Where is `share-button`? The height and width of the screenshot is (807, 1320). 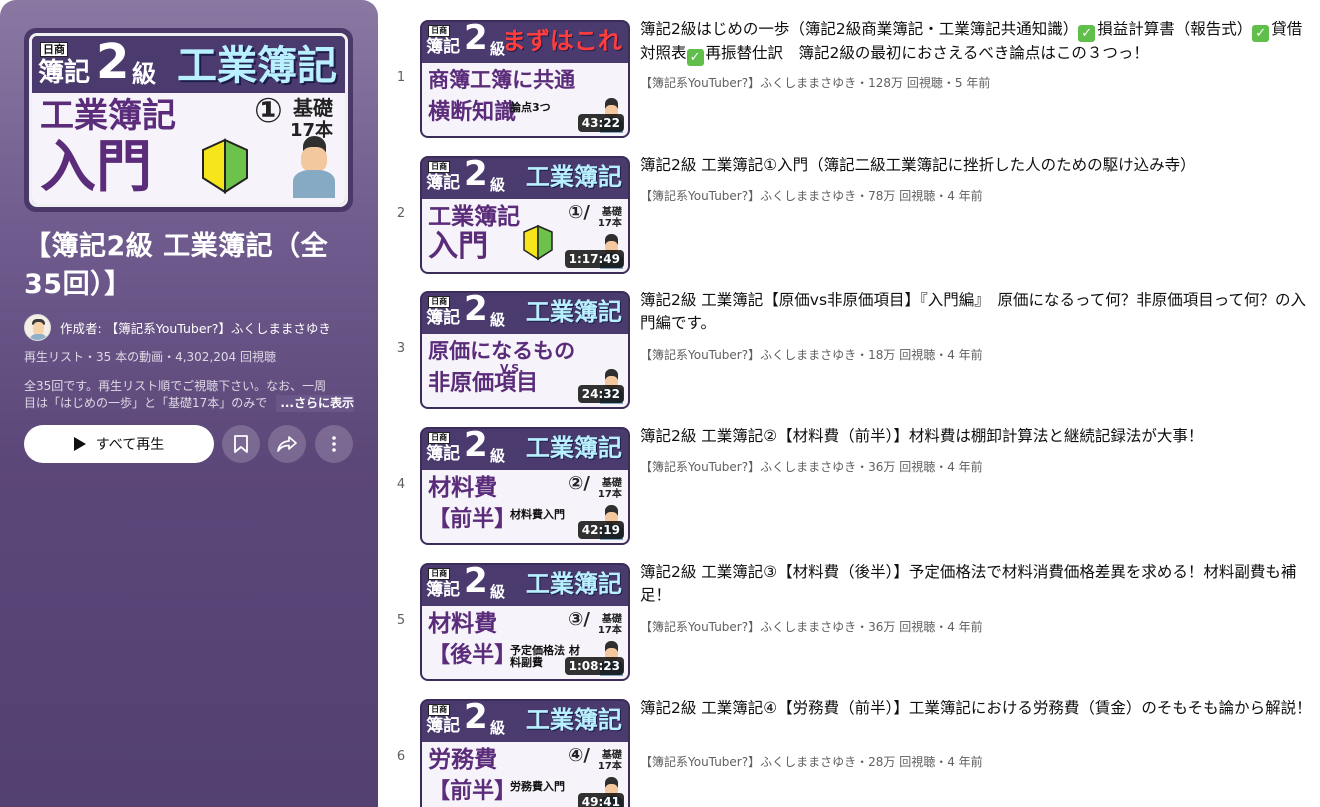 share-button is located at coordinates (287, 444).